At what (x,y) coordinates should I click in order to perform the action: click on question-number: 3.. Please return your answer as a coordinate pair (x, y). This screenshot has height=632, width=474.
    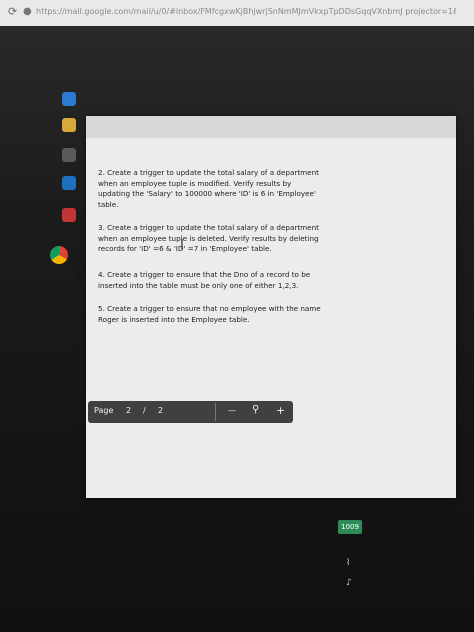
    Looking at the image, I should click on (101, 227).